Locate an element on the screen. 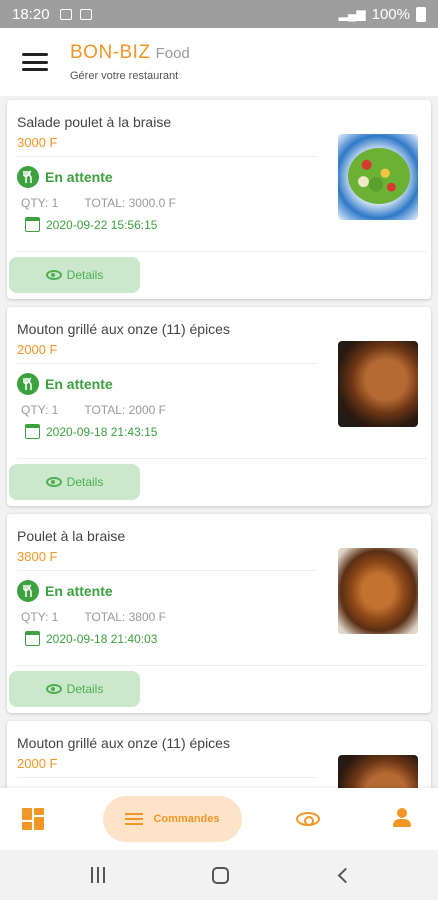 The image size is (438, 900). home-button is located at coordinates (220, 875).